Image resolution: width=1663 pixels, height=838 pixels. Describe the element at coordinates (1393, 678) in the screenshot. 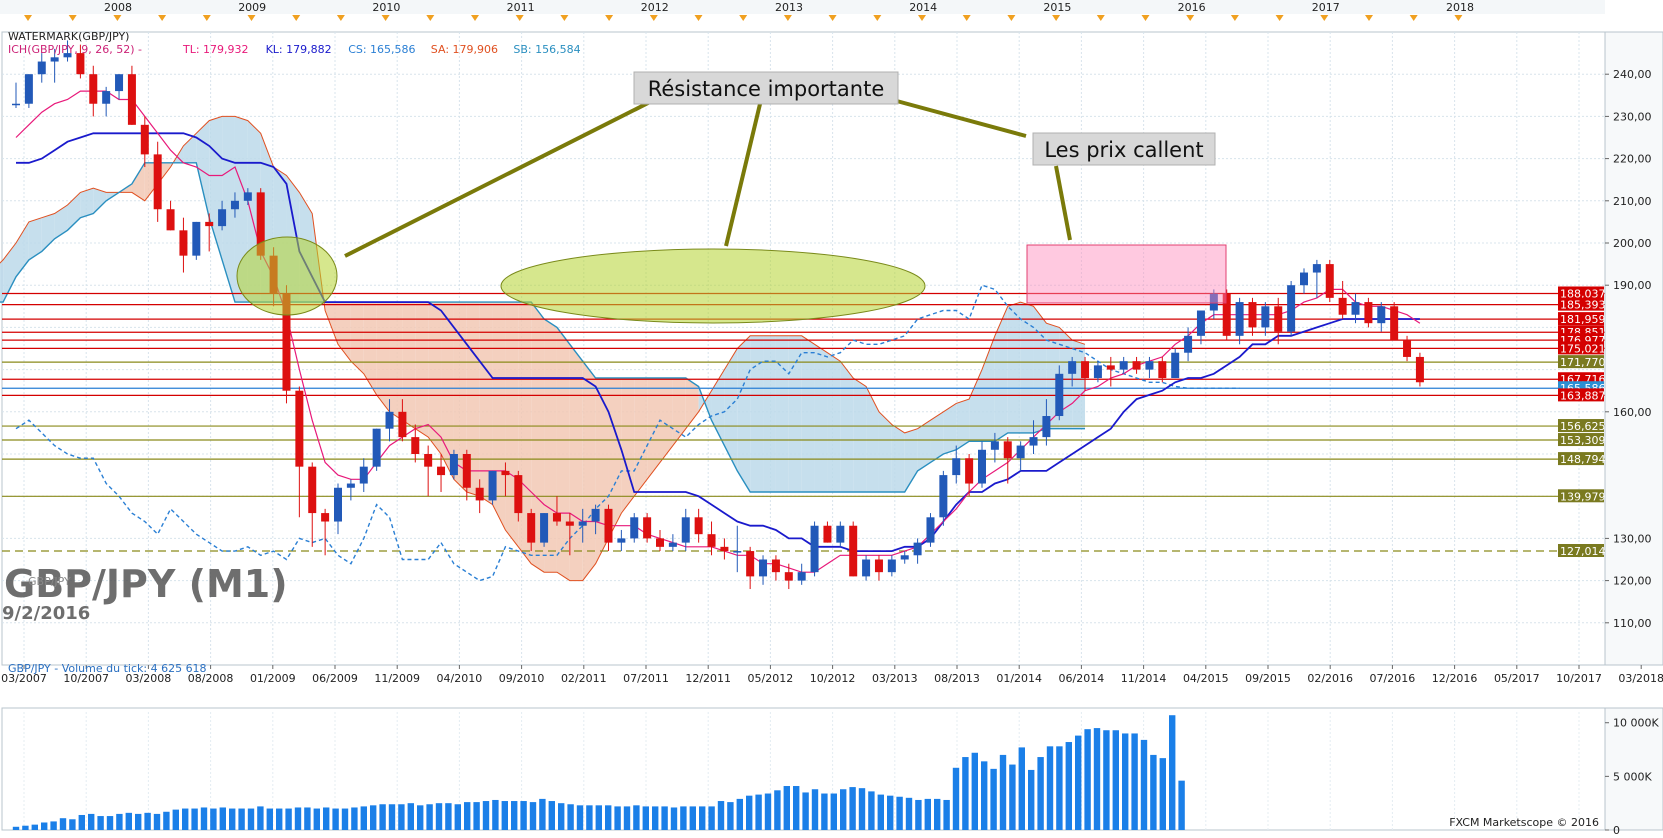

I see `x-tick-label: 07/2016` at that location.